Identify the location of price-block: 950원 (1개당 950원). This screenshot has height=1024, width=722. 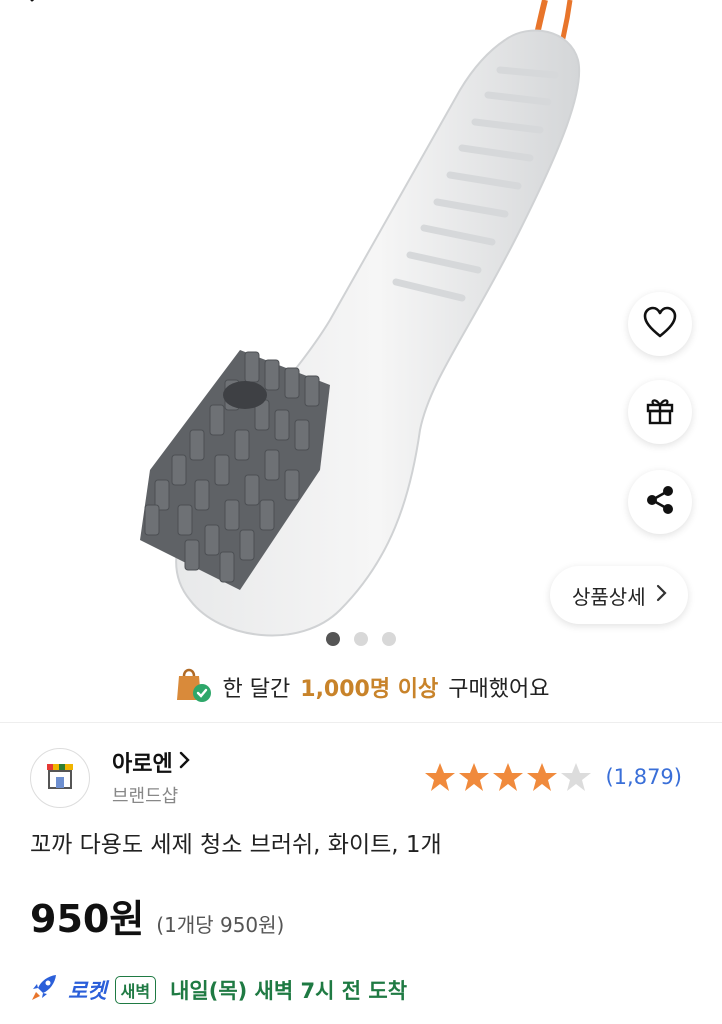
(157, 915).